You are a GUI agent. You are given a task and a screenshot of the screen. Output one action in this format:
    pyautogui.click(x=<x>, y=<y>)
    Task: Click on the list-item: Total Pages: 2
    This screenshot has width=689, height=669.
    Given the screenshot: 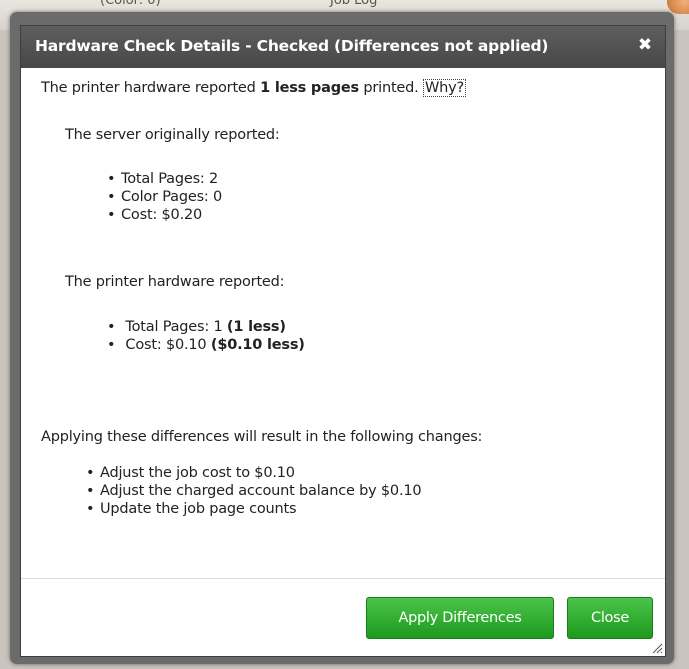 What is the action you would take?
    pyautogui.click(x=164, y=179)
    